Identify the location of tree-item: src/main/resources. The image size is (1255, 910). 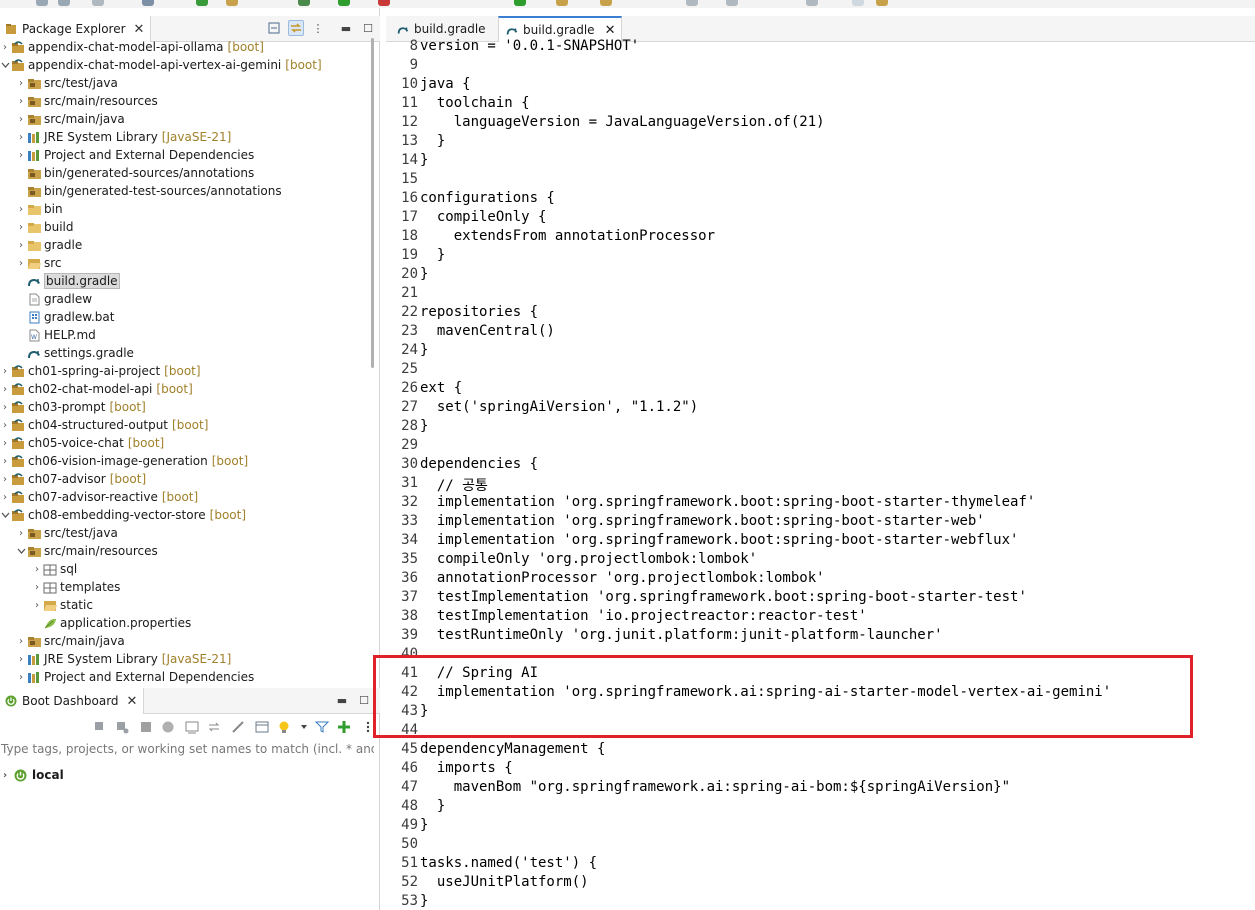
(185, 551).